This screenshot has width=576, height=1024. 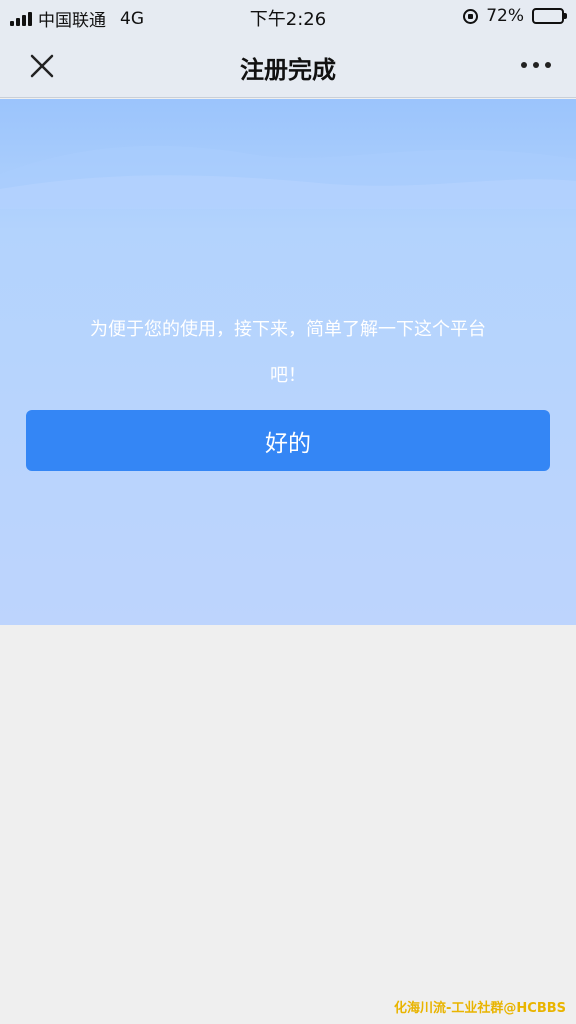 What do you see at coordinates (288, 70) in the screenshot?
I see `page-title: 注册完成` at bounding box center [288, 70].